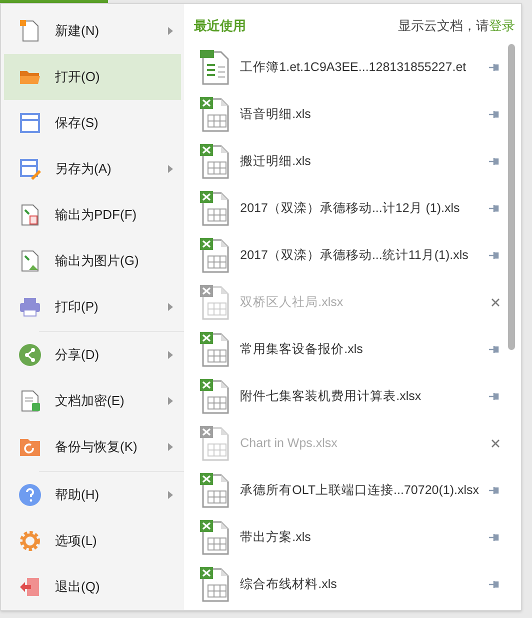 The height and width of the screenshot is (618, 532). What do you see at coordinates (350, 114) in the screenshot?
I see `recent-file-item: 语音明细.xls` at bounding box center [350, 114].